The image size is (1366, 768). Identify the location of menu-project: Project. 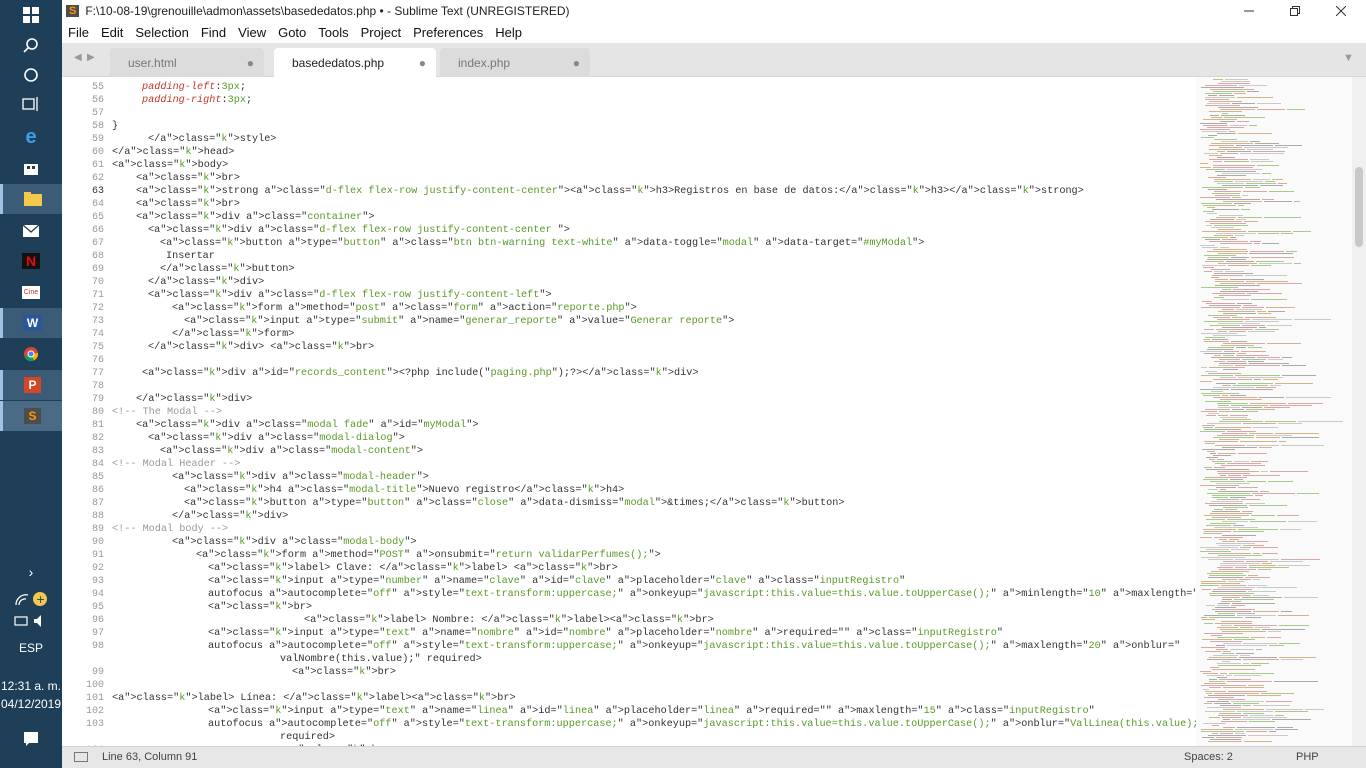
(381, 32).